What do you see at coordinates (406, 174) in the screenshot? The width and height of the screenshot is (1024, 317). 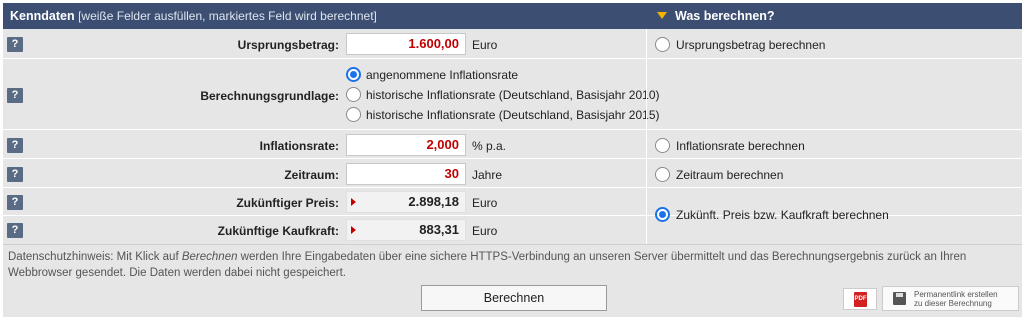 I see `zeitraum-input: 30` at bounding box center [406, 174].